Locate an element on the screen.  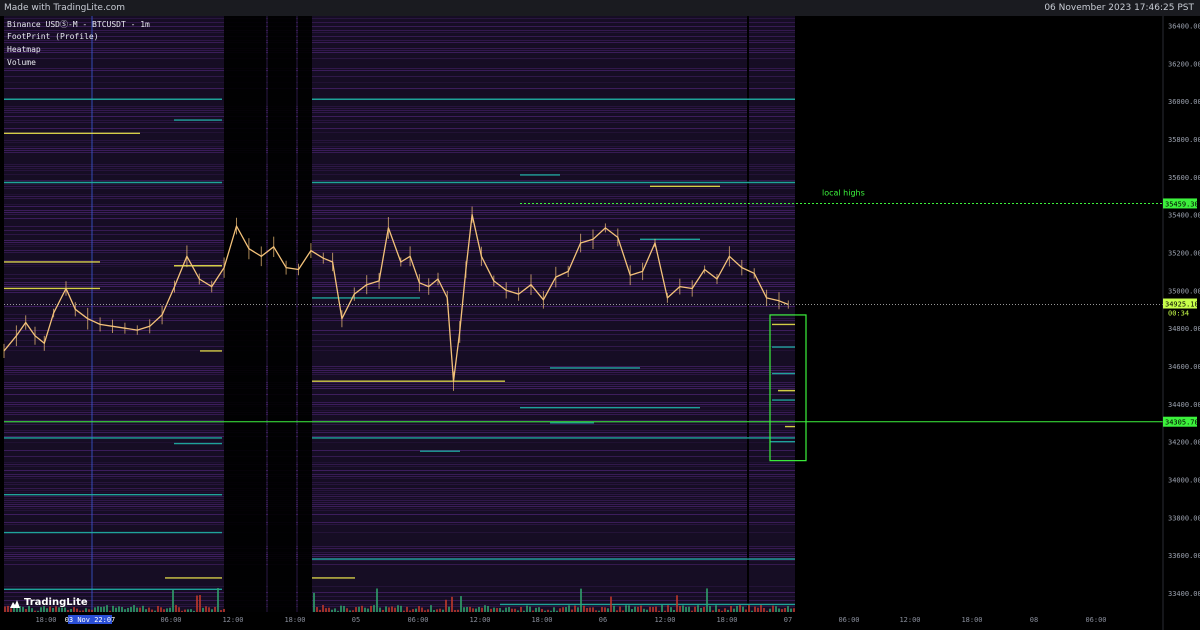
x-tick-label: 08 is located at coordinates (1034, 620).